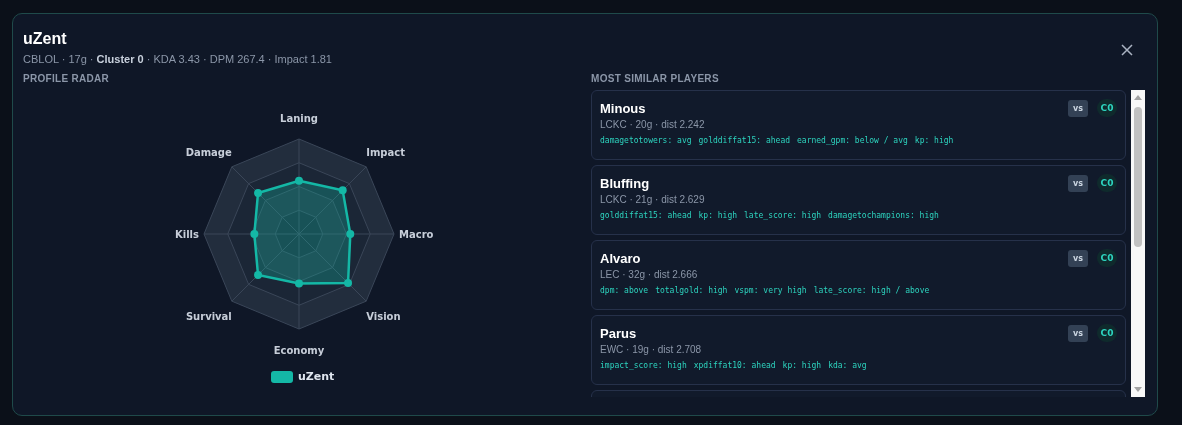  Describe the element at coordinates (649, 274) in the screenshot. I see `player-meta: LEC · 32g · dist 2.666` at that location.